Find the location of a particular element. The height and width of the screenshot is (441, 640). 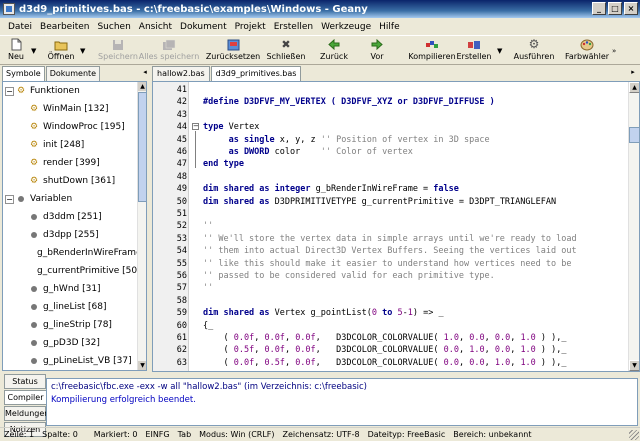

tab-symbole: Symbole is located at coordinates (23, 73).